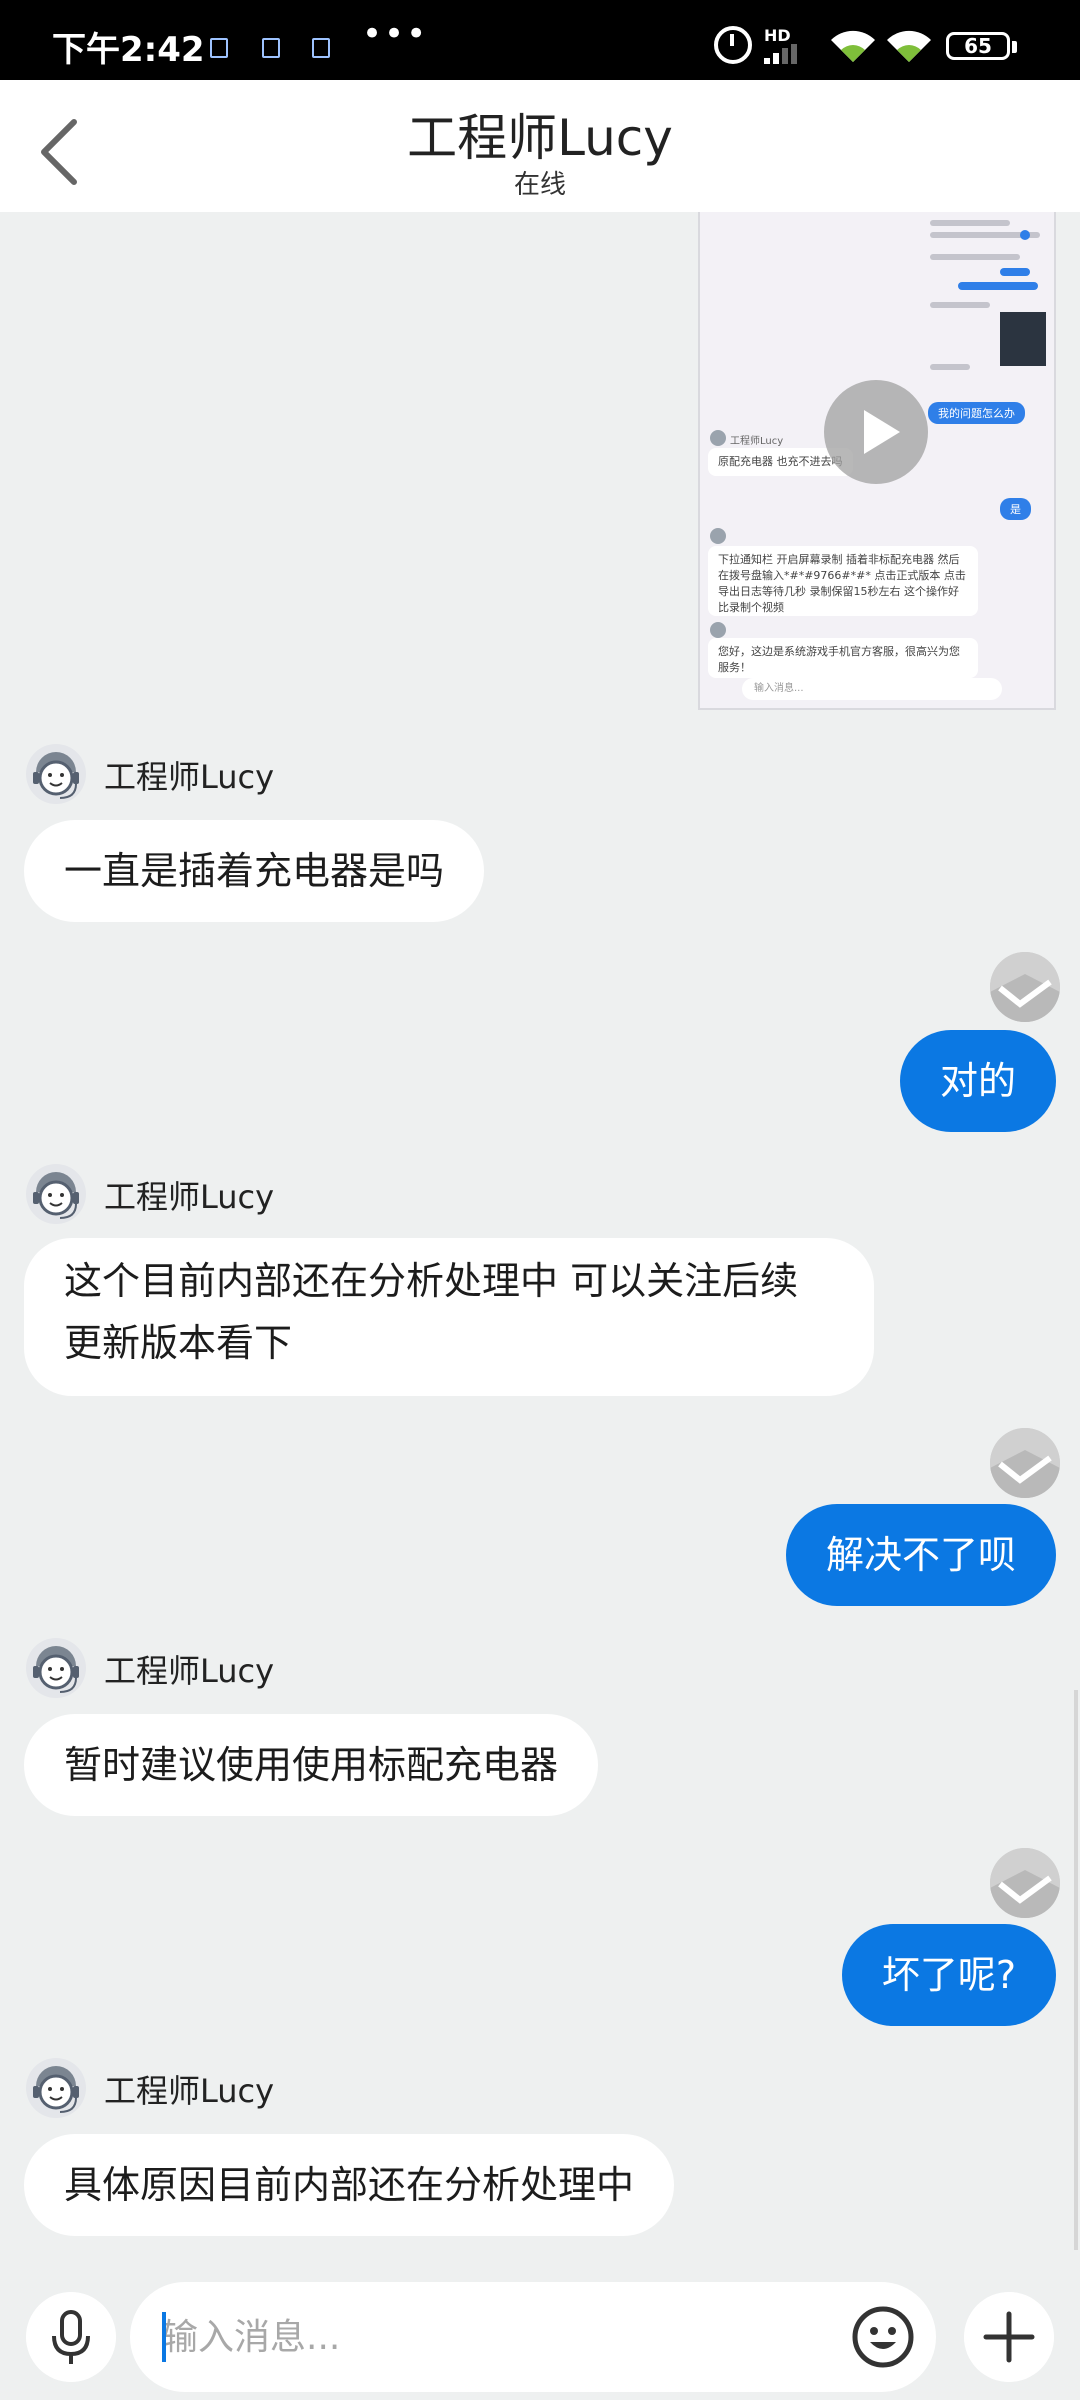  Describe the element at coordinates (533, 2337) in the screenshot. I see `message-input` at that location.